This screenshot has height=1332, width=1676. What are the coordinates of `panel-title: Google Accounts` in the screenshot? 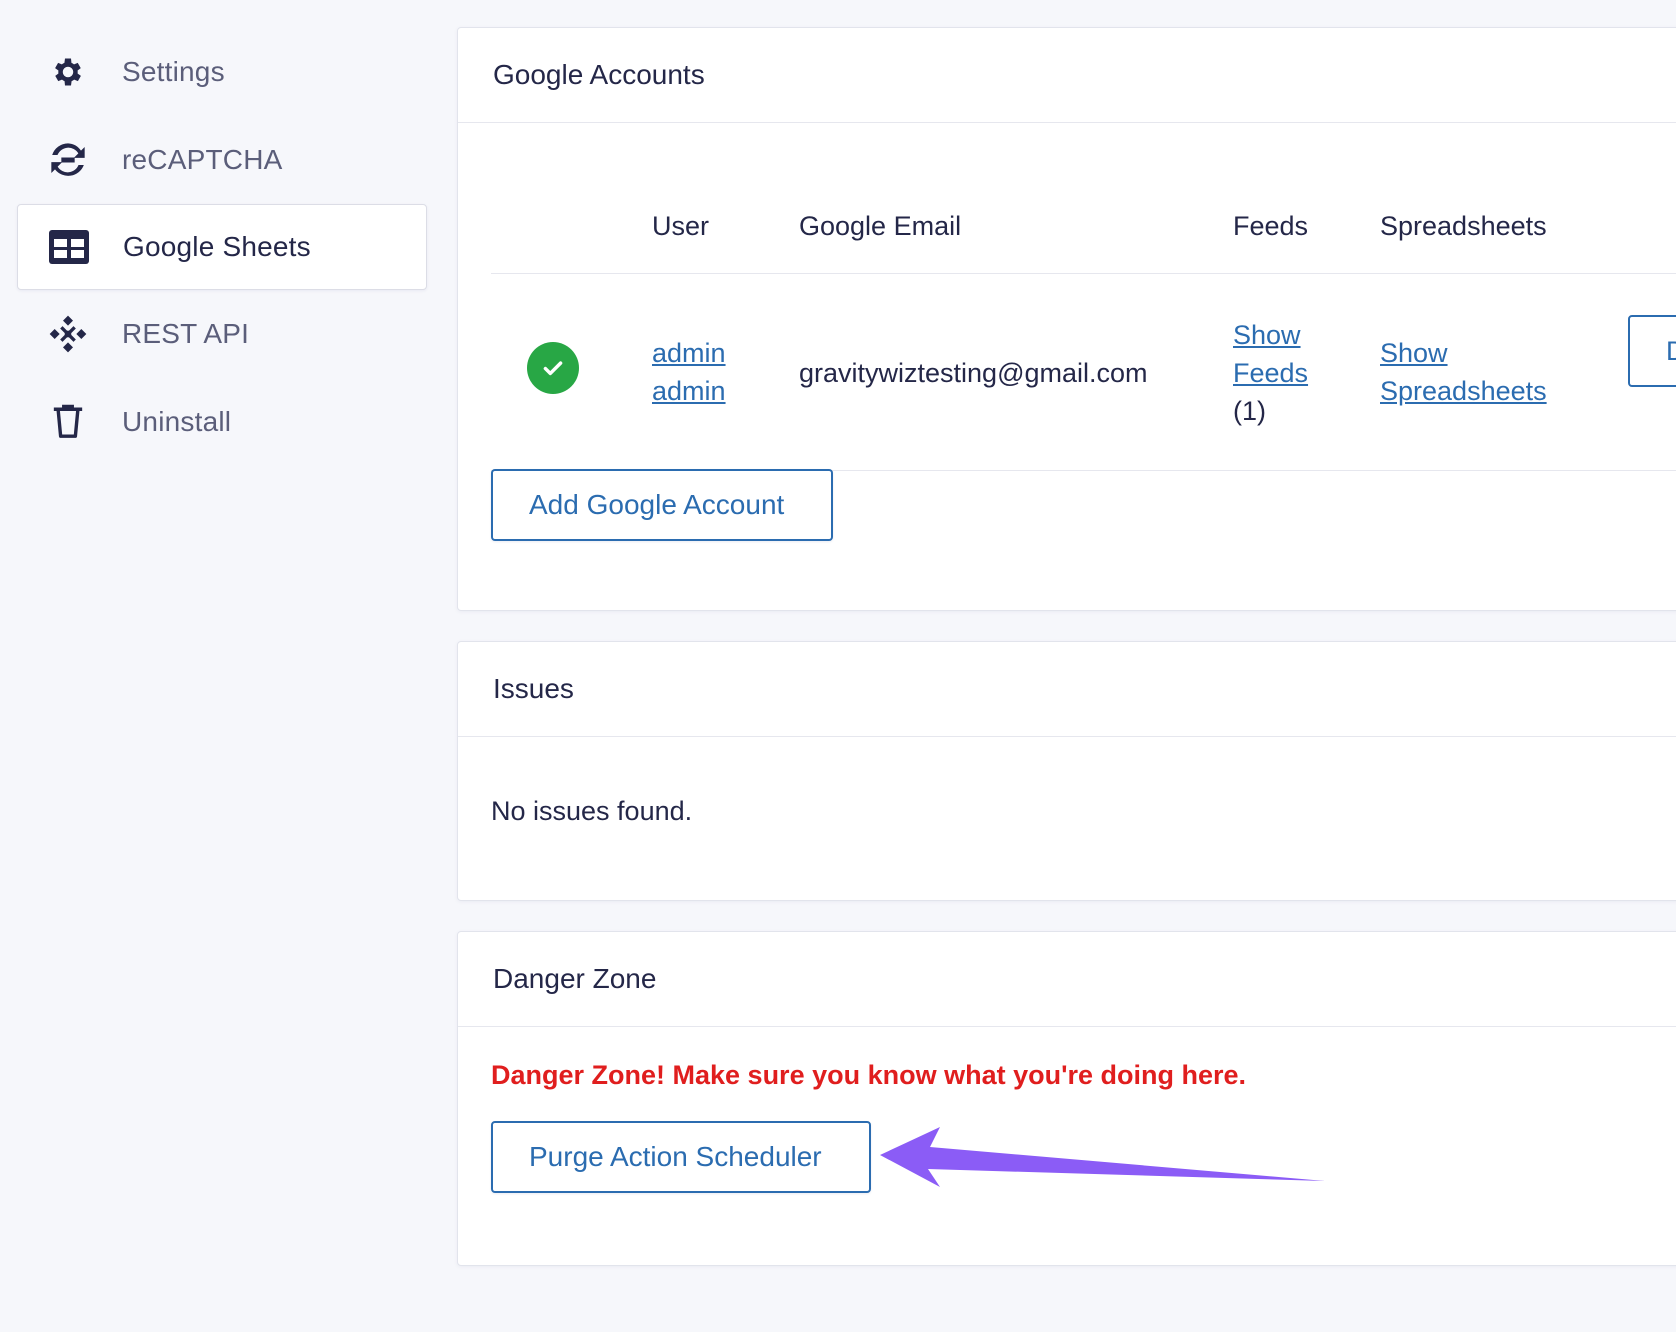 It's located at (1067, 75).